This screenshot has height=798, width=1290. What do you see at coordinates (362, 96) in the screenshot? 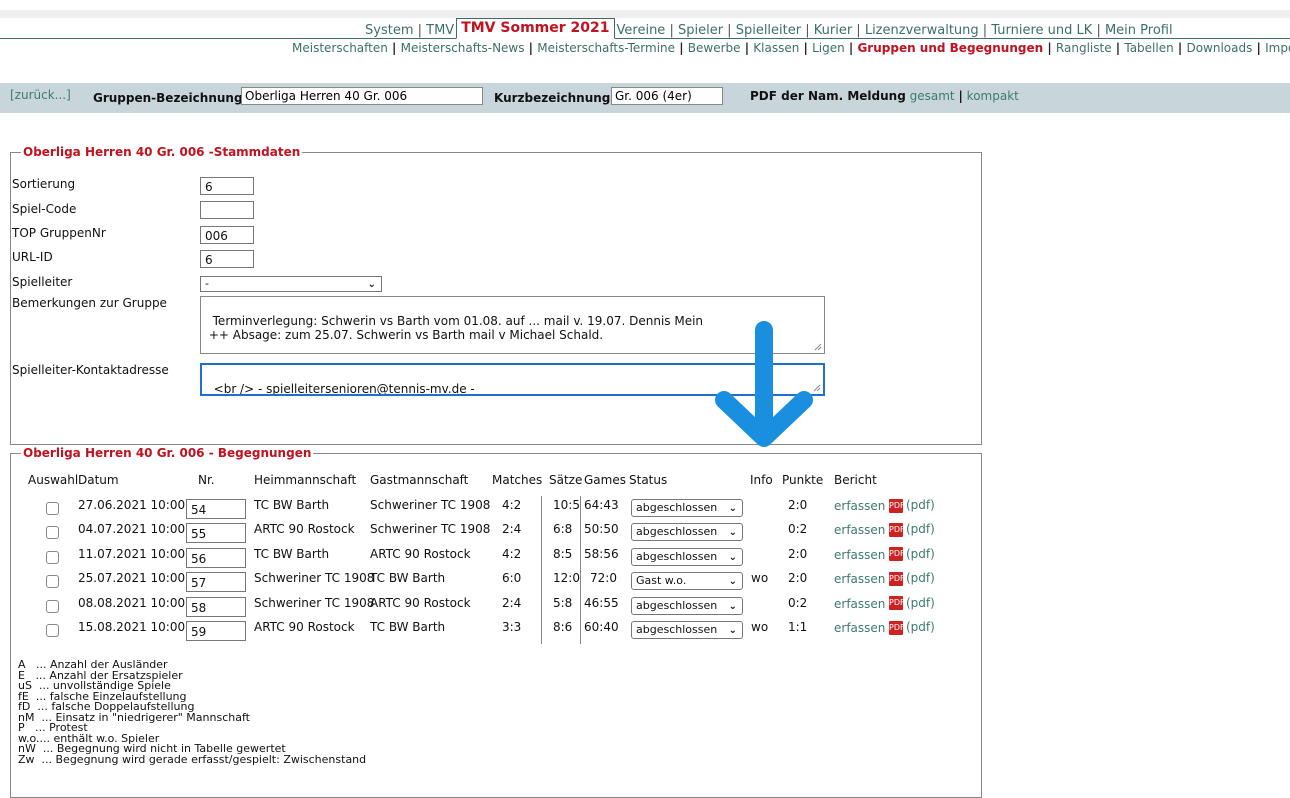
I see `group-name-input` at bounding box center [362, 96].